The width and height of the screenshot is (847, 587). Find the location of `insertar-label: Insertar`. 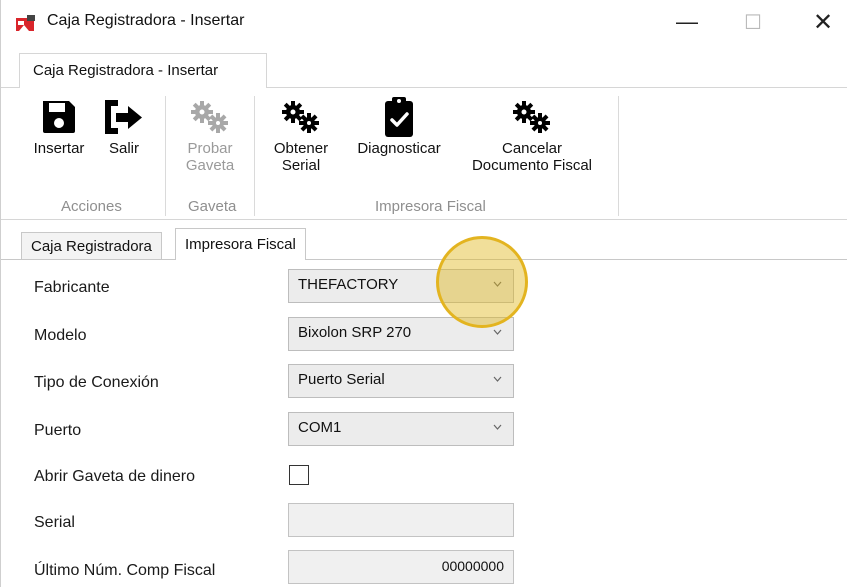

insertar-label: Insertar is located at coordinates (59, 148).